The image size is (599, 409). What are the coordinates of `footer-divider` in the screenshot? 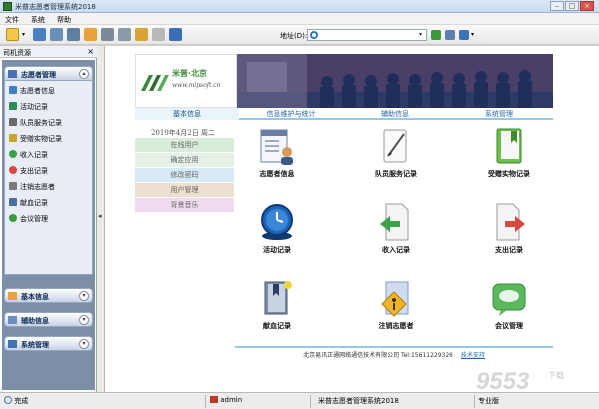 It's located at (394, 347).